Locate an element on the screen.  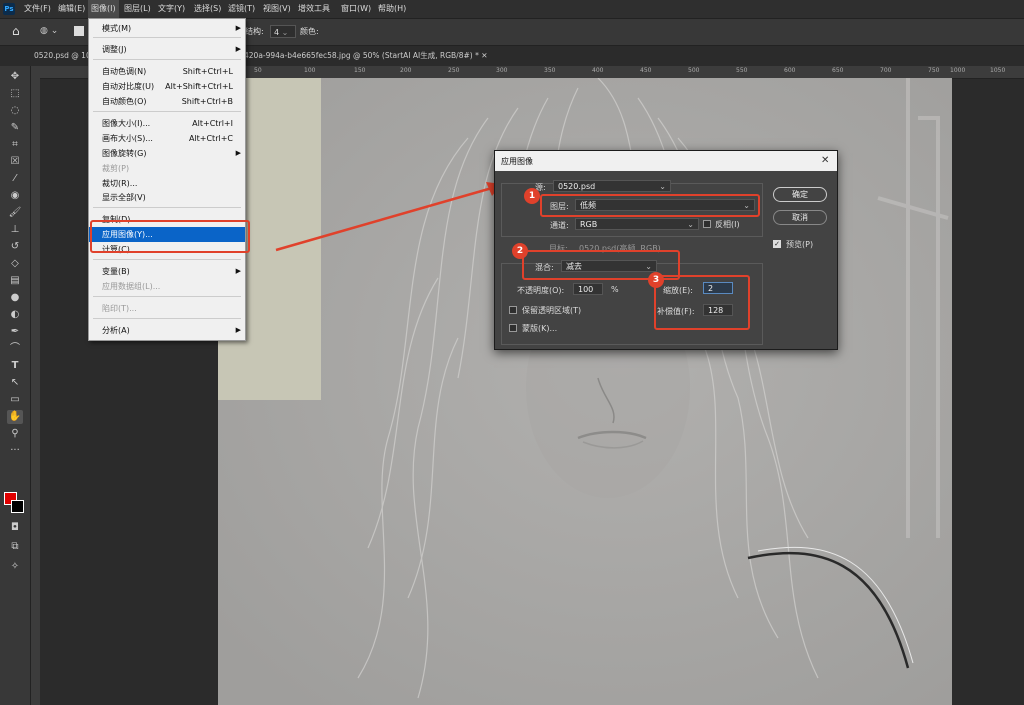
channel-select: RGB ⌄ is located at coordinates (637, 224).